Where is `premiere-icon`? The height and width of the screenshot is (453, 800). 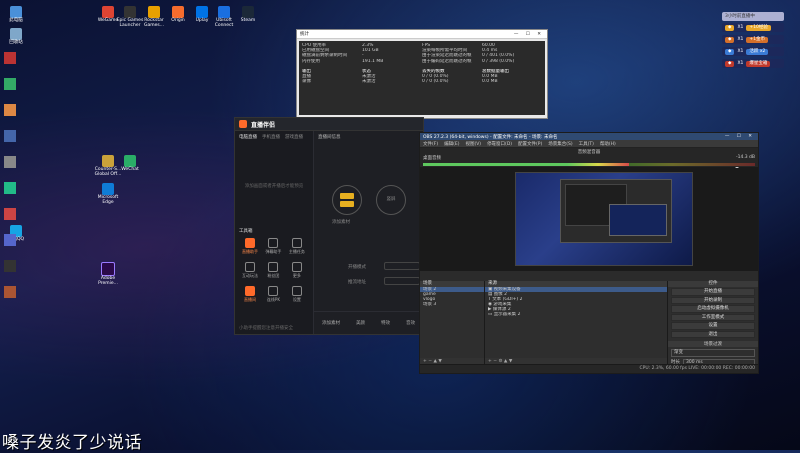 premiere-icon is located at coordinates (108, 269).